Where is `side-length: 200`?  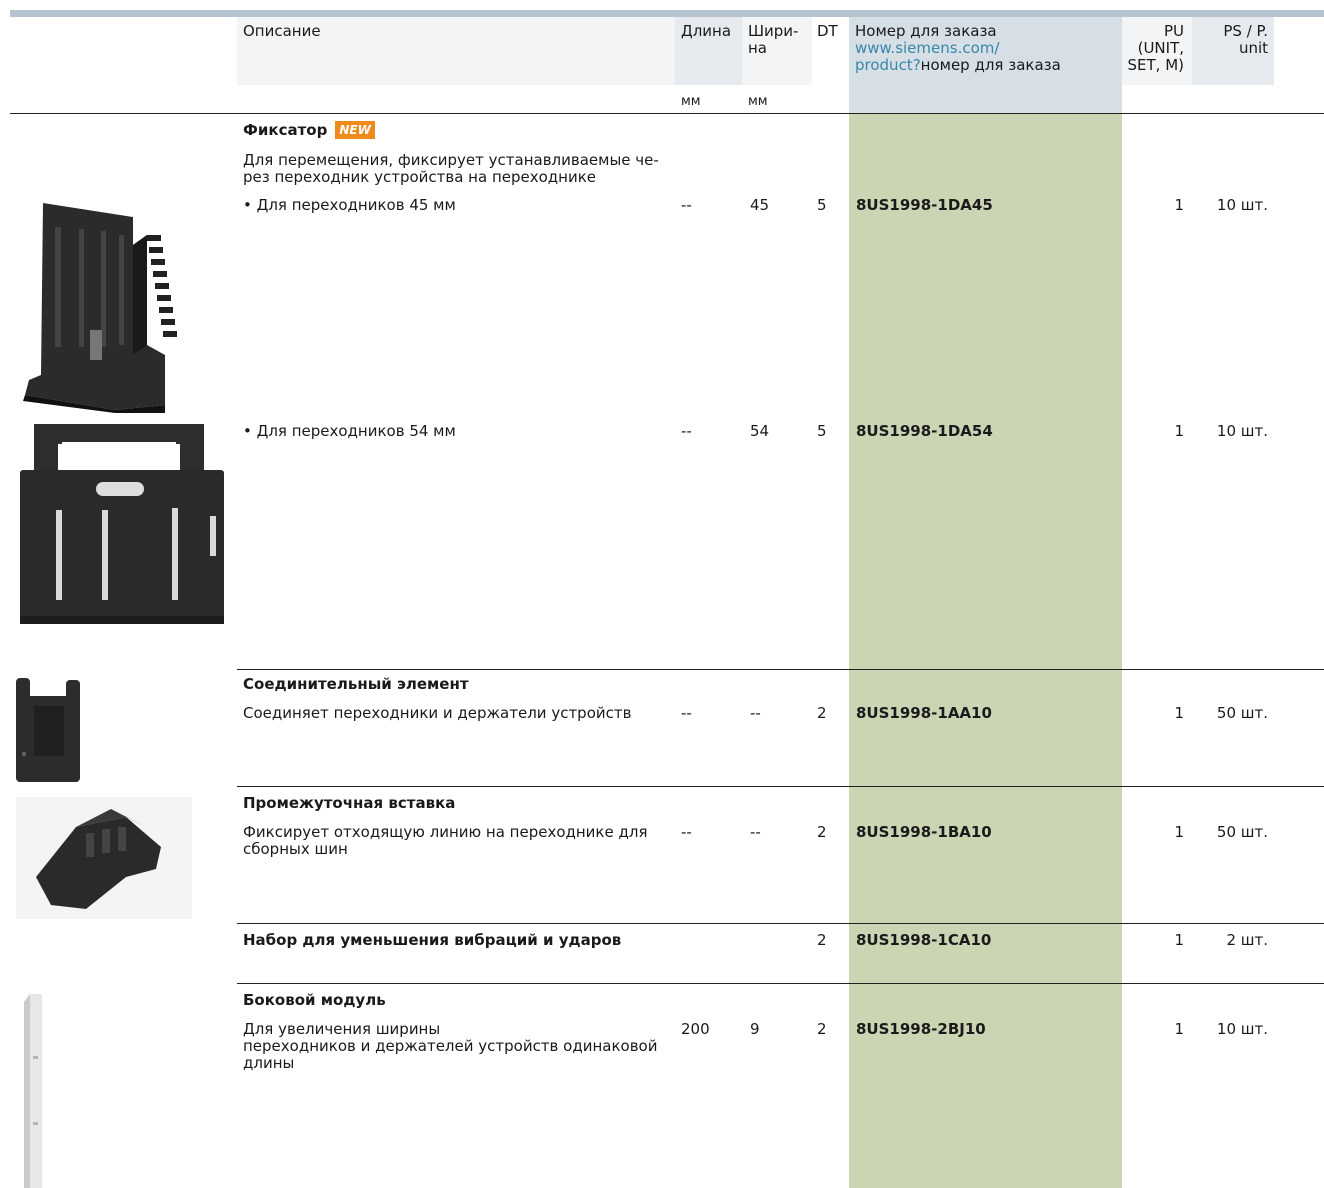
side-length: 200 is located at coordinates (695, 1029).